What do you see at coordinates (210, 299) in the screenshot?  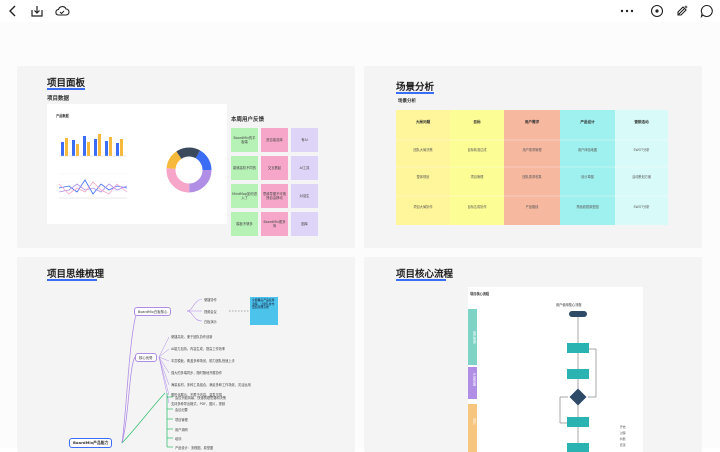 I see `mindmap-leaf: 便捷协作` at bounding box center [210, 299].